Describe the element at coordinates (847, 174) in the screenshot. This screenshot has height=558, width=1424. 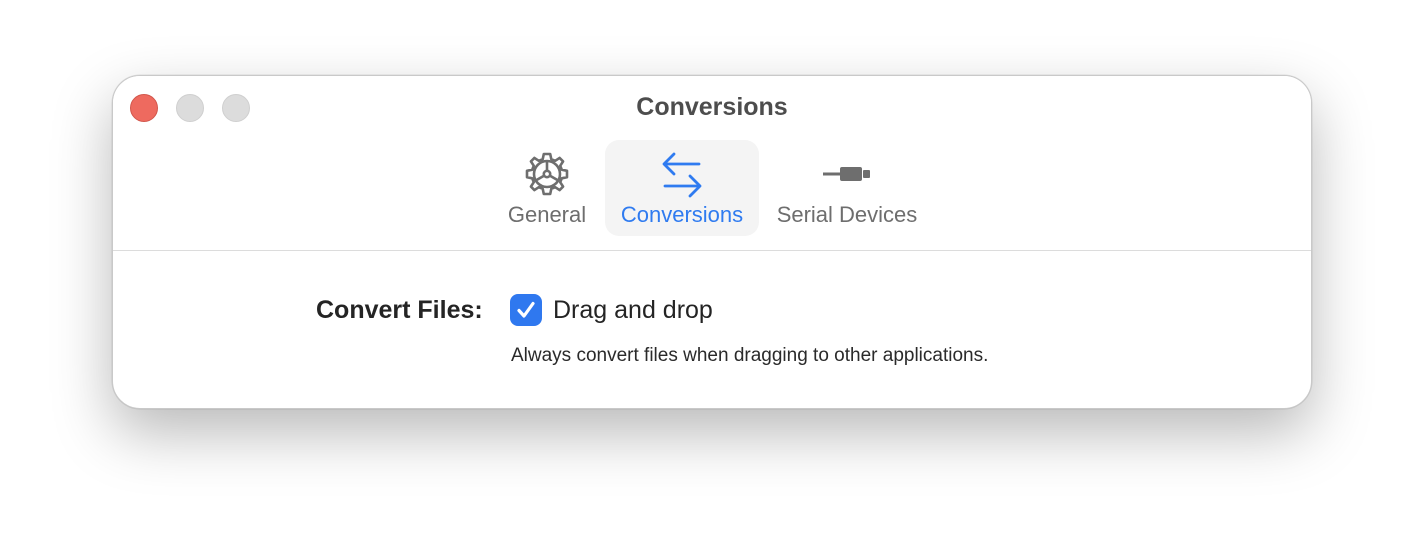
I see `serial-cable-icon` at that location.